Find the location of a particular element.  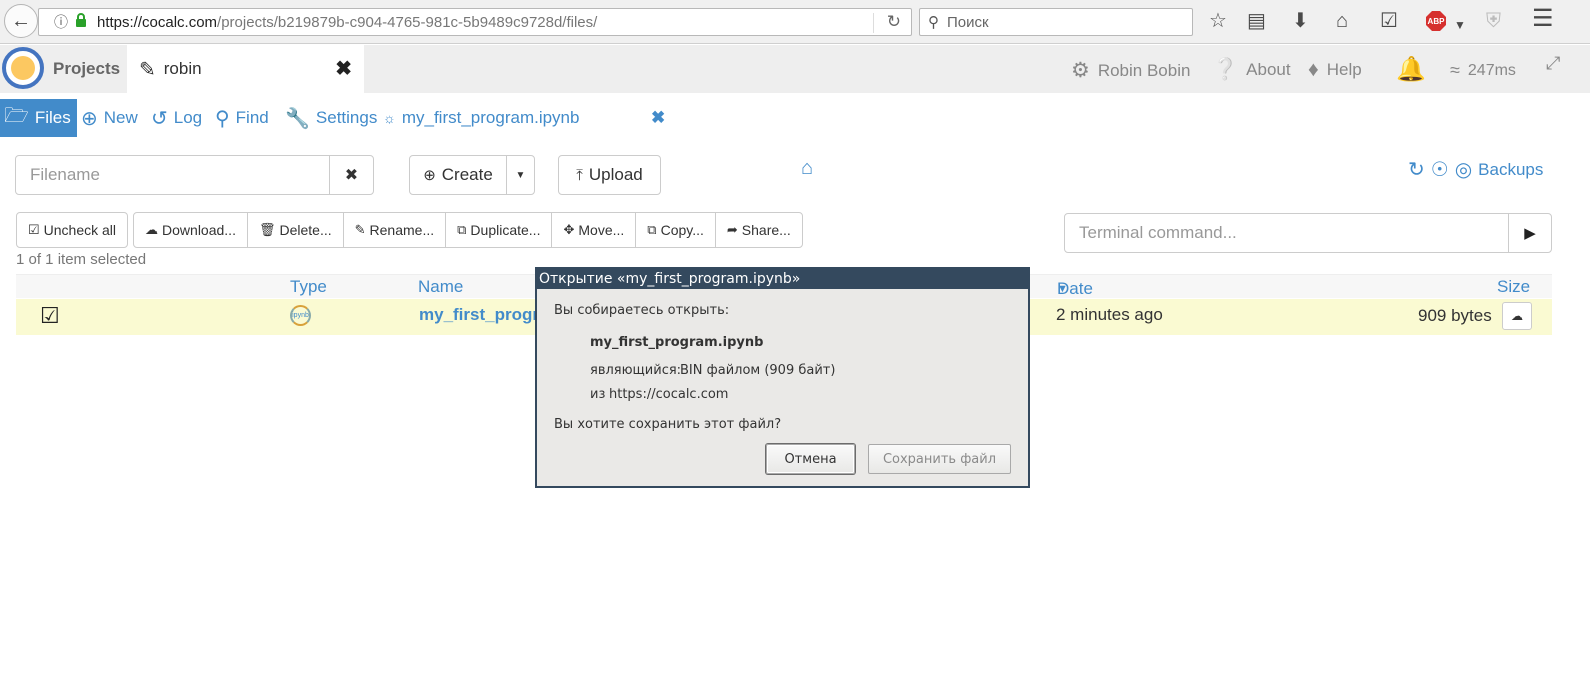

info-icon: ⓘ is located at coordinates (61, 22).